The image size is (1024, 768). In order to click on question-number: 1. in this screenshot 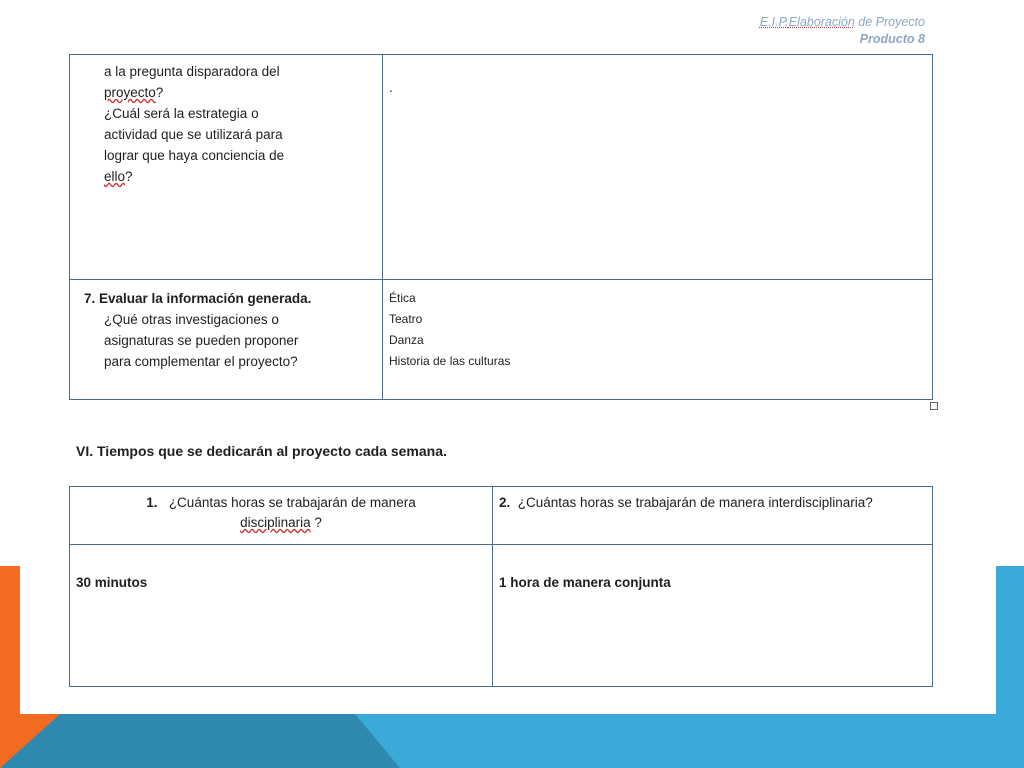, I will do `click(152, 502)`.